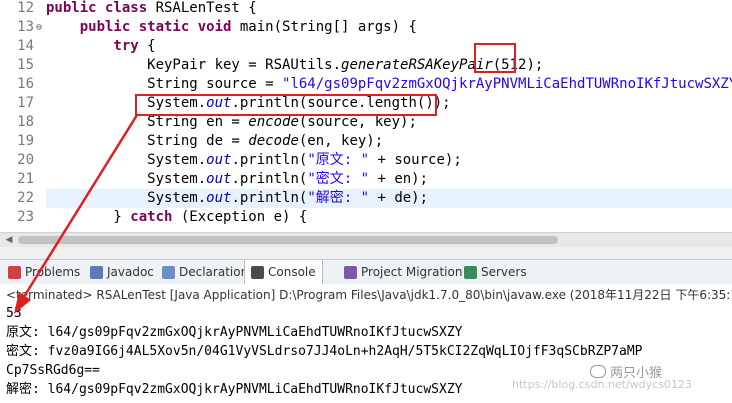 This screenshot has height=403, width=732. What do you see at coordinates (504, 272) in the screenshot?
I see `tab-label: Servers` at bounding box center [504, 272].